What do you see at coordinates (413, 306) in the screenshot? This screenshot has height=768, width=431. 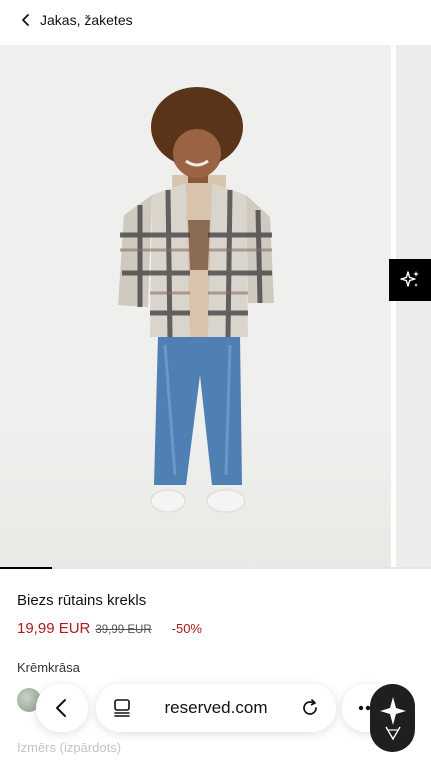 I see `next-product-photo` at bounding box center [413, 306].